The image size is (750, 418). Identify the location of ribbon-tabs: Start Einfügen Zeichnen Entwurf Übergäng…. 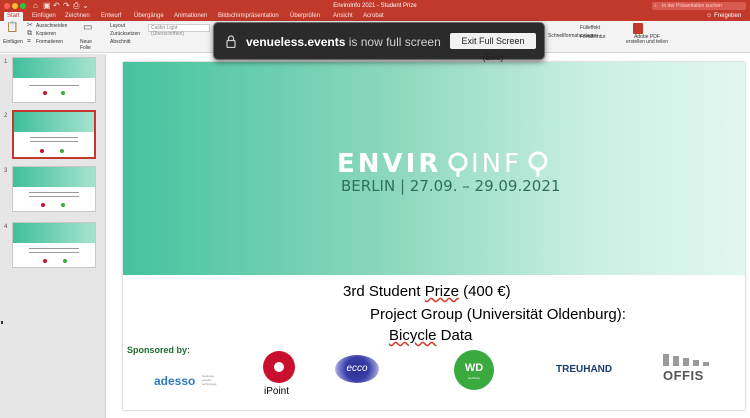
(375, 16).